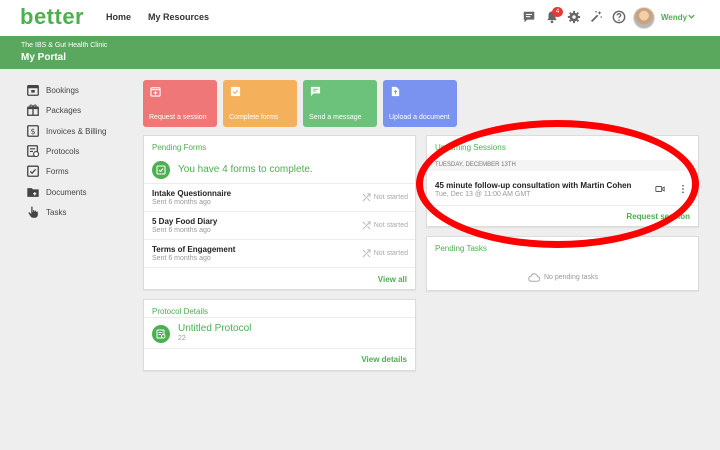  What do you see at coordinates (57, 171) in the screenshot?
I see `sidebar-item-label: Forms` at bounding box center [57, 171].